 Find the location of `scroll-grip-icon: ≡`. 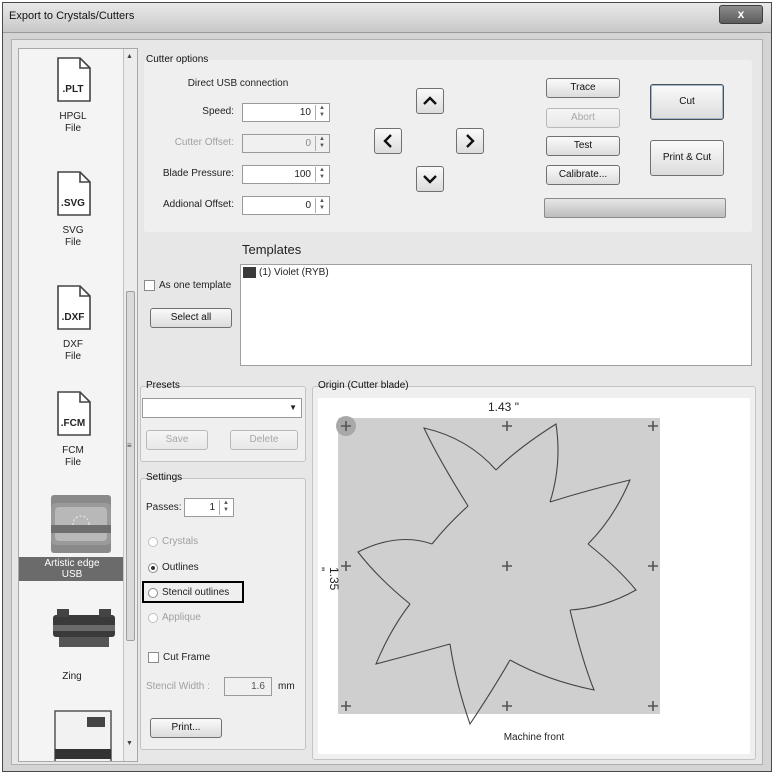

scroll-grip-icon: ≡ is located at coordinates (129, 445).